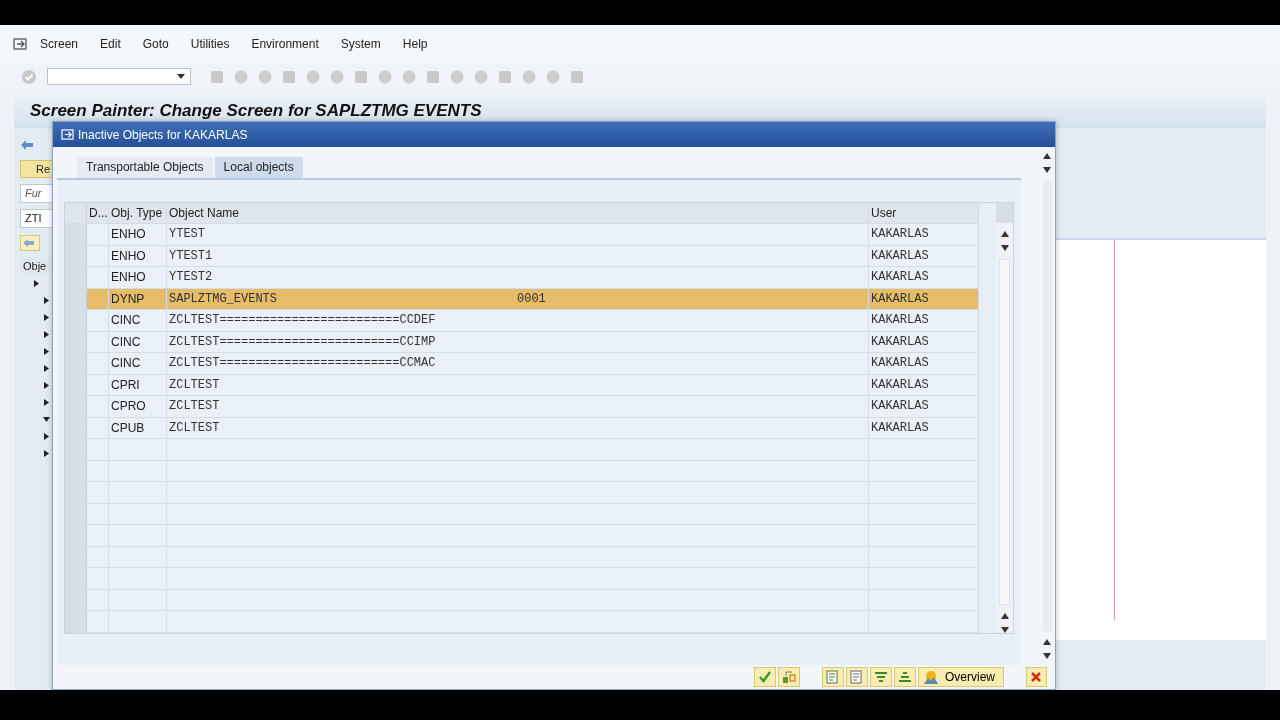  I want to click on confirm-button, so click(765, 677).